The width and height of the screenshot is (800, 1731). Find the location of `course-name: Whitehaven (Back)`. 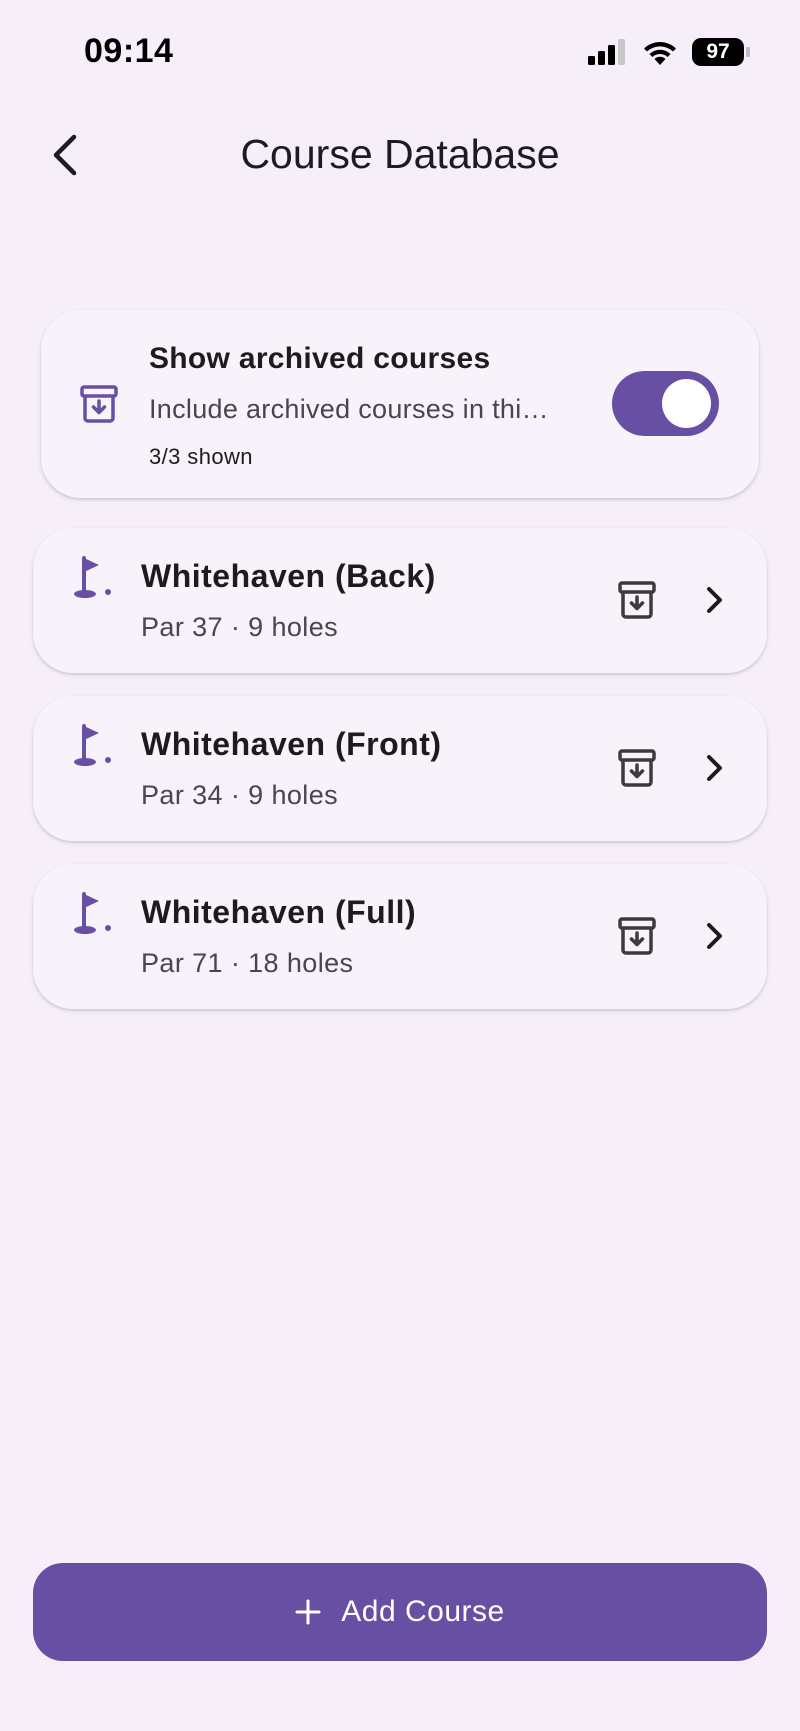

course-name: Whitehaven (Back) is located at coordinates (288, 576).